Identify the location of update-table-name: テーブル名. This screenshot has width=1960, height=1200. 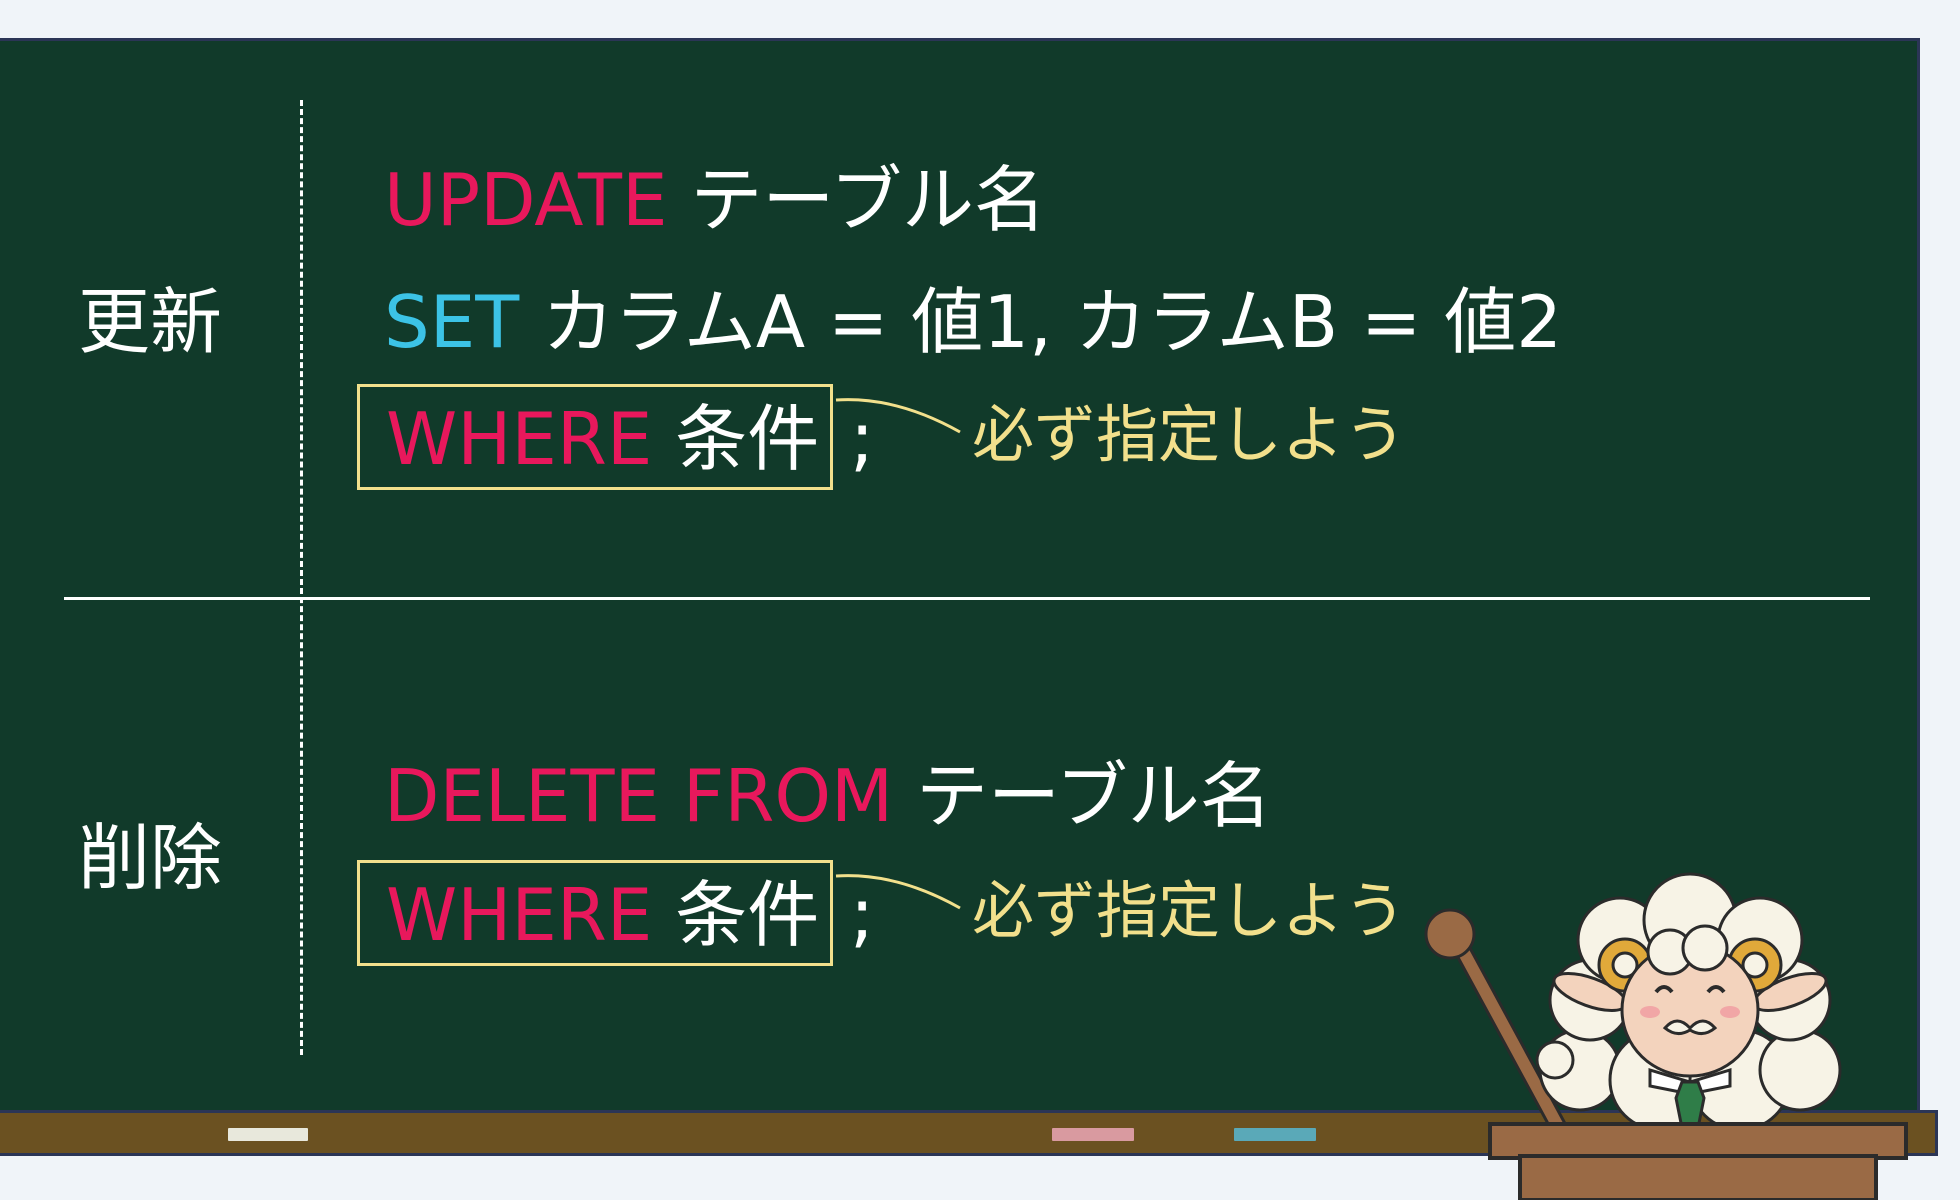
(857, 200).